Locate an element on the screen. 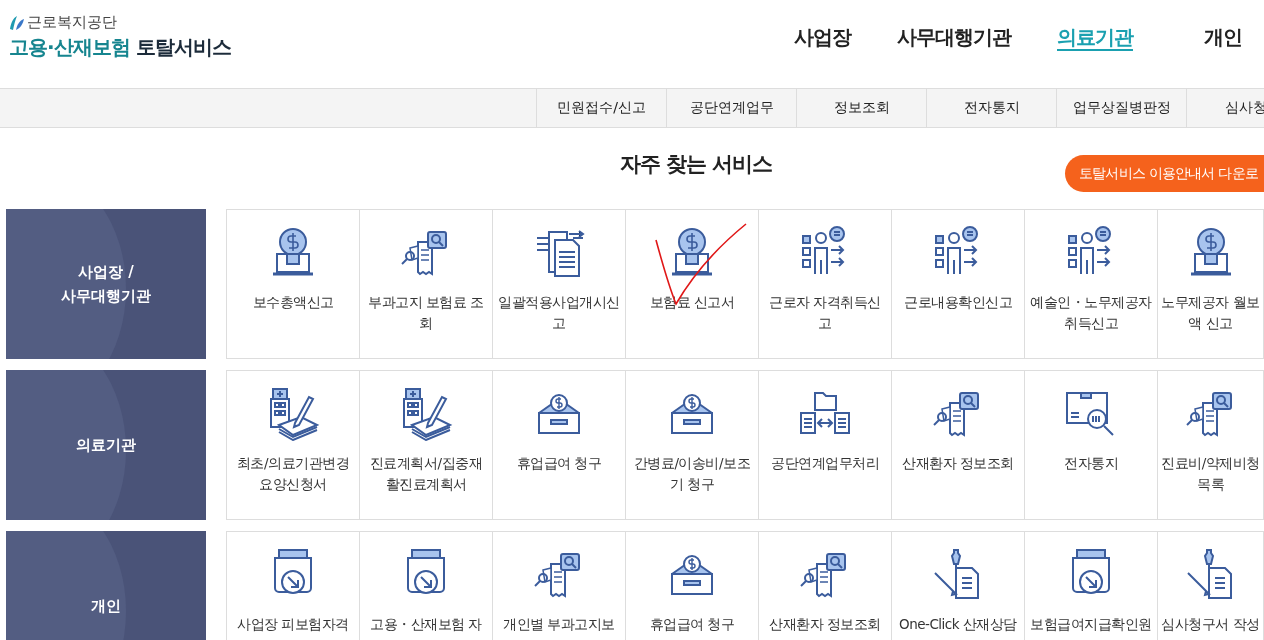 This screenshot has height=640, width=1264. logo-icon is located at coordinates (17, 22).